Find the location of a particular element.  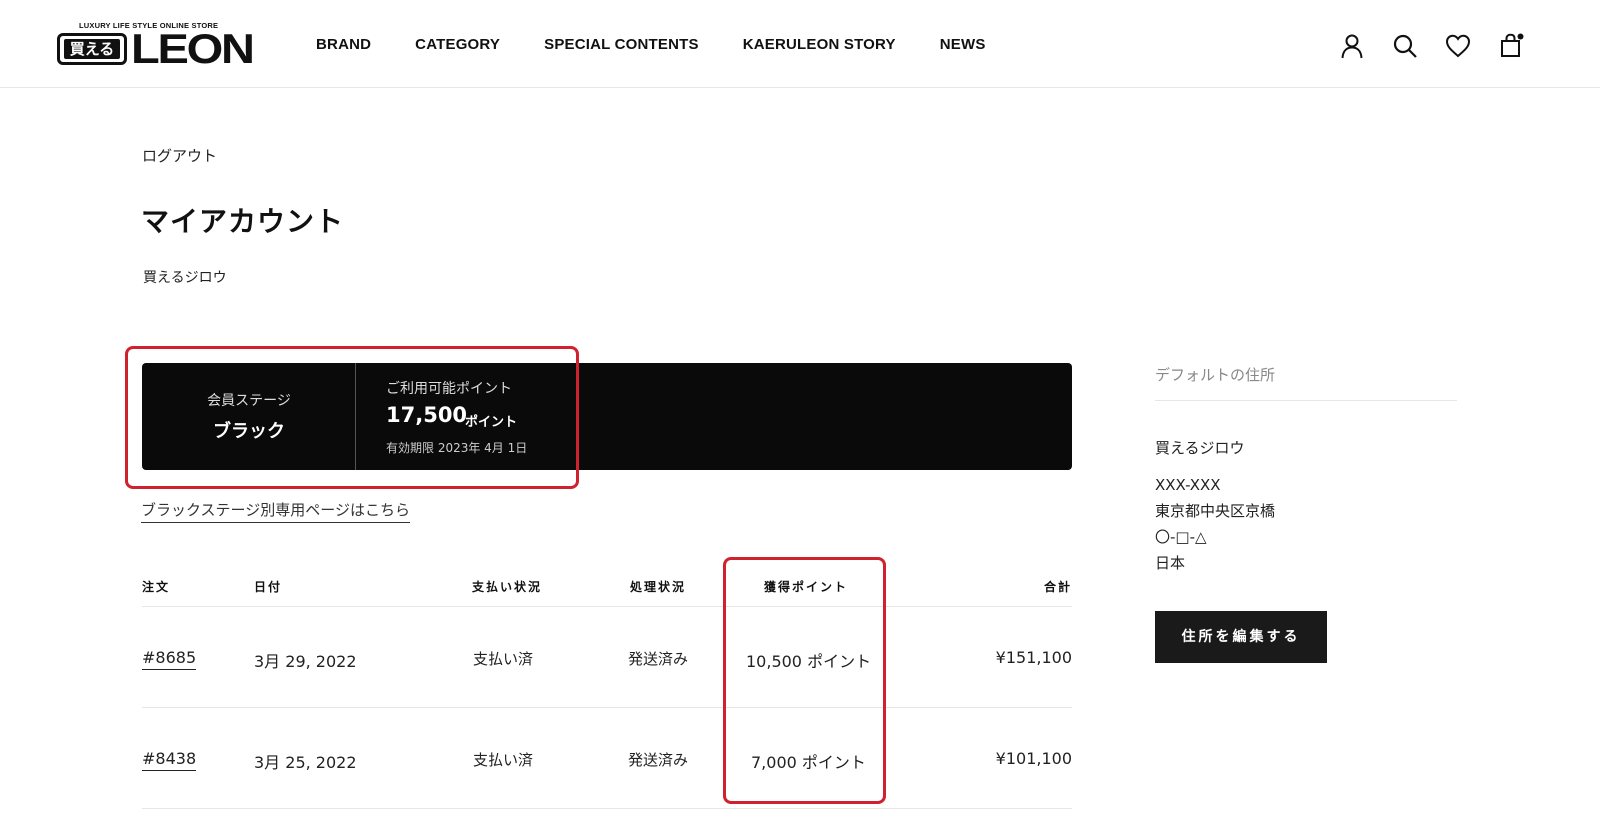

nav-special-contents: SPECIAL CONTENTS is located at coordinates (621, 45).